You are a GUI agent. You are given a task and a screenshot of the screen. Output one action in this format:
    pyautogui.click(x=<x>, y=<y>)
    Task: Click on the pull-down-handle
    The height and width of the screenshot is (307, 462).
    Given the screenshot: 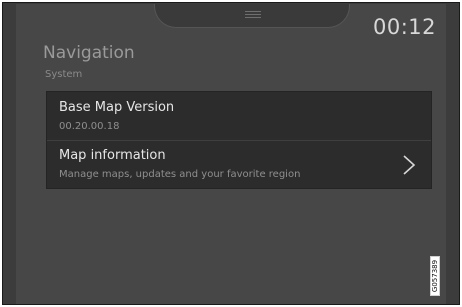 What is the action you would take?
    pyautogui.click(x=252, y=16)
    